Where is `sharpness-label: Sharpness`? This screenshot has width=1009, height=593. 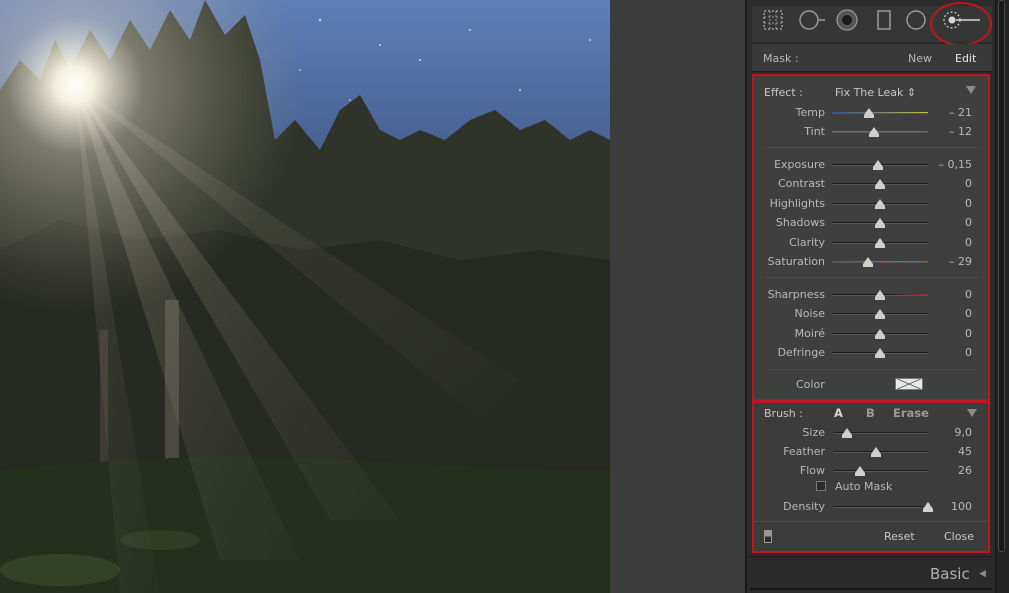 sharpness-label: Sharpness is located at coordinates (796, 294).